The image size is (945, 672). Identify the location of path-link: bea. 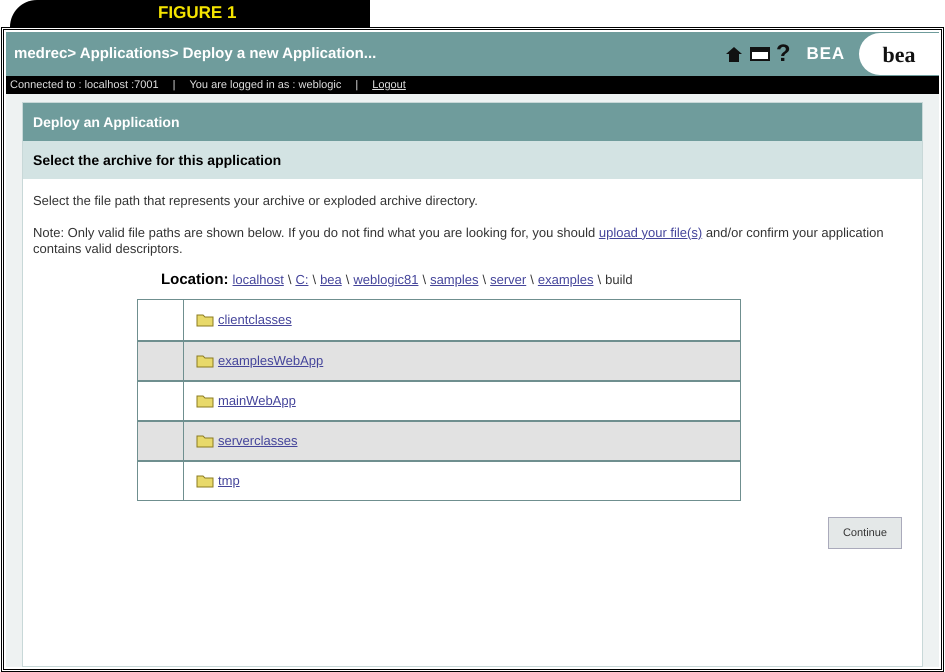
(331, 280).